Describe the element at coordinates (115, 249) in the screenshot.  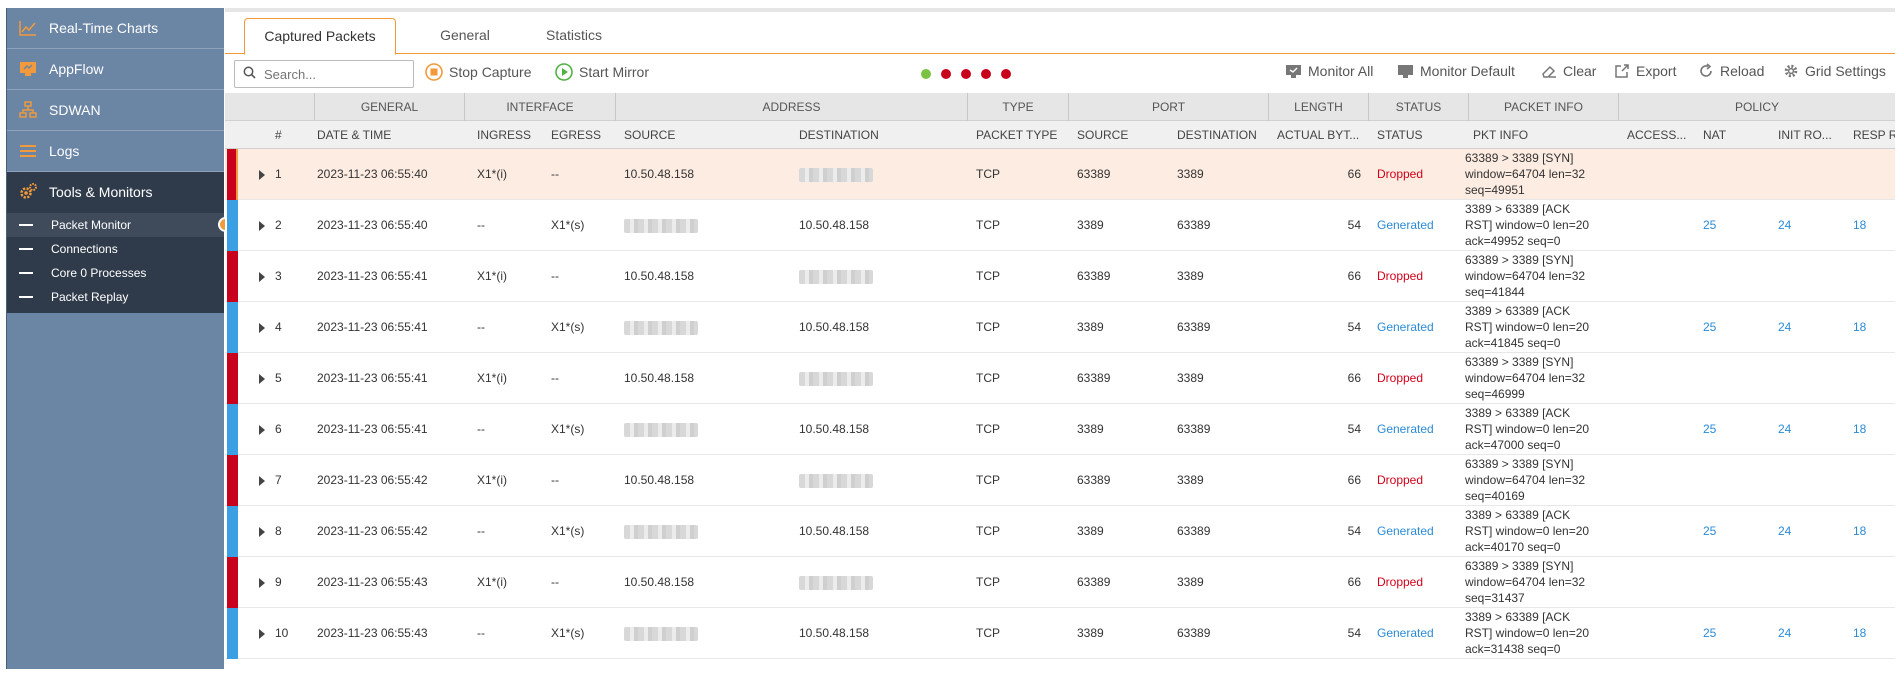
I see `sidebar-subitem-connections: Connections` at that location.